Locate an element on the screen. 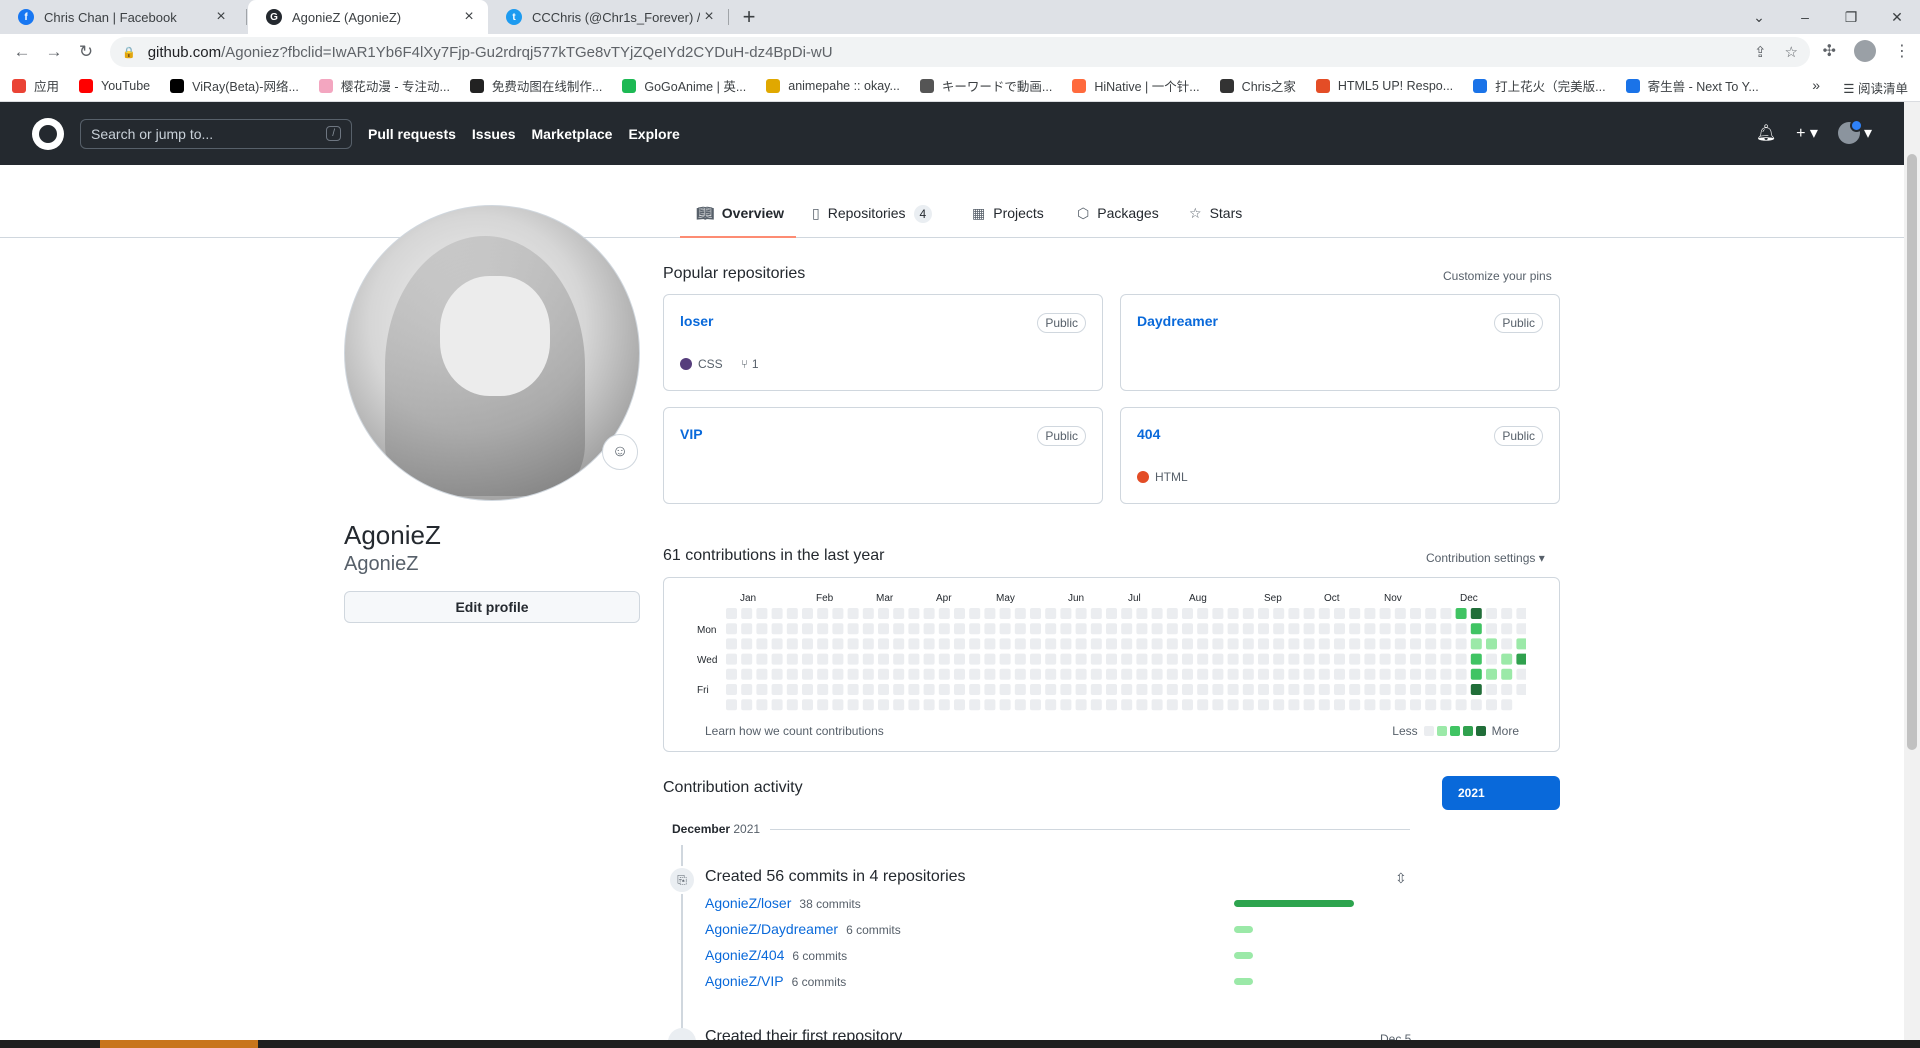 The width and height of the screenshot is (1920, 1048). nav-issues: Issues is located at coordinates (494, 134).